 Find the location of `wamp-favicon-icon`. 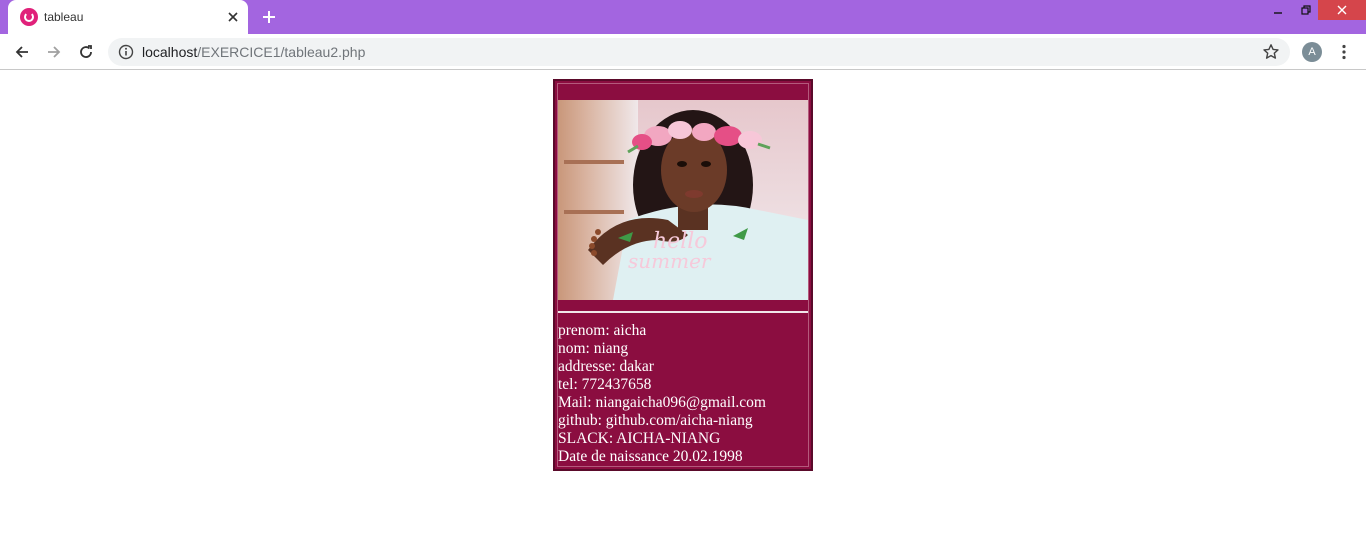

wamp-favicon-icon is located at coordinates (29, 17).